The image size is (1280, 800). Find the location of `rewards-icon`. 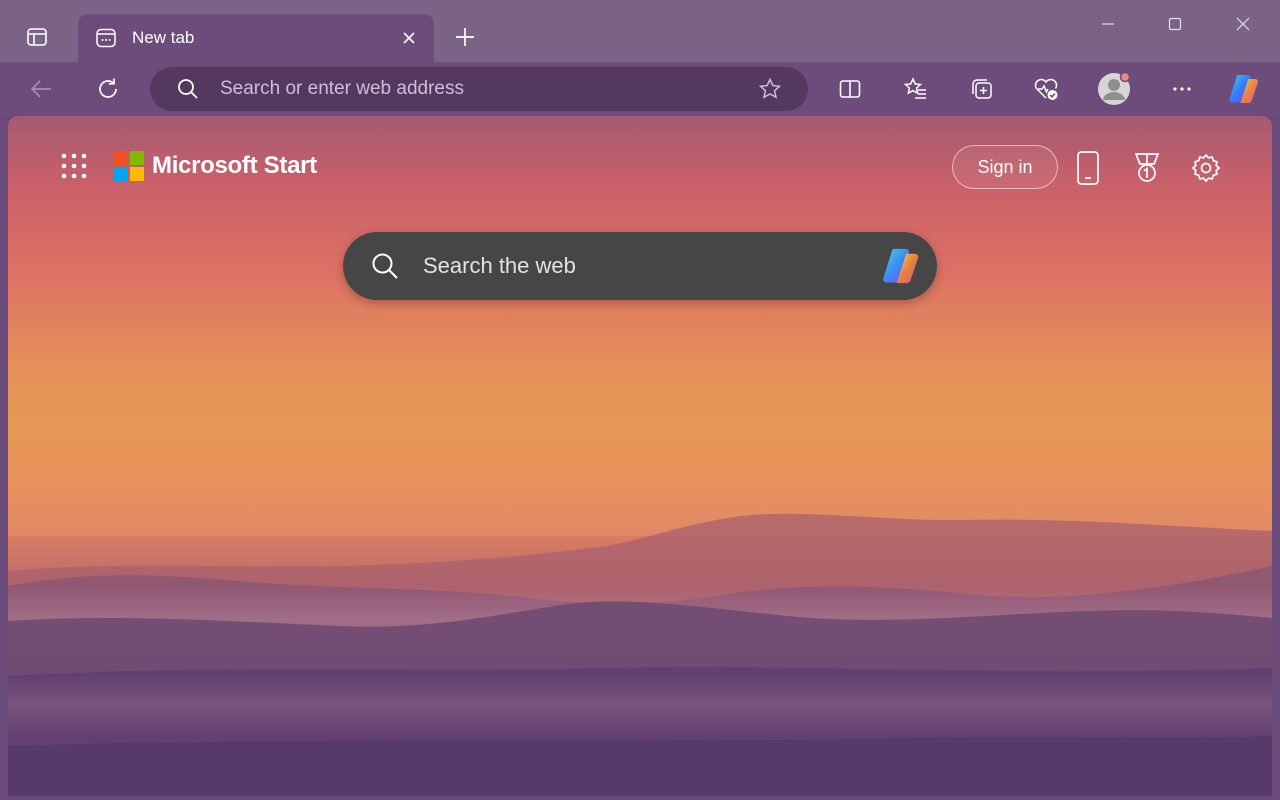

rewards-icon is located at coordinates (1147, 167).